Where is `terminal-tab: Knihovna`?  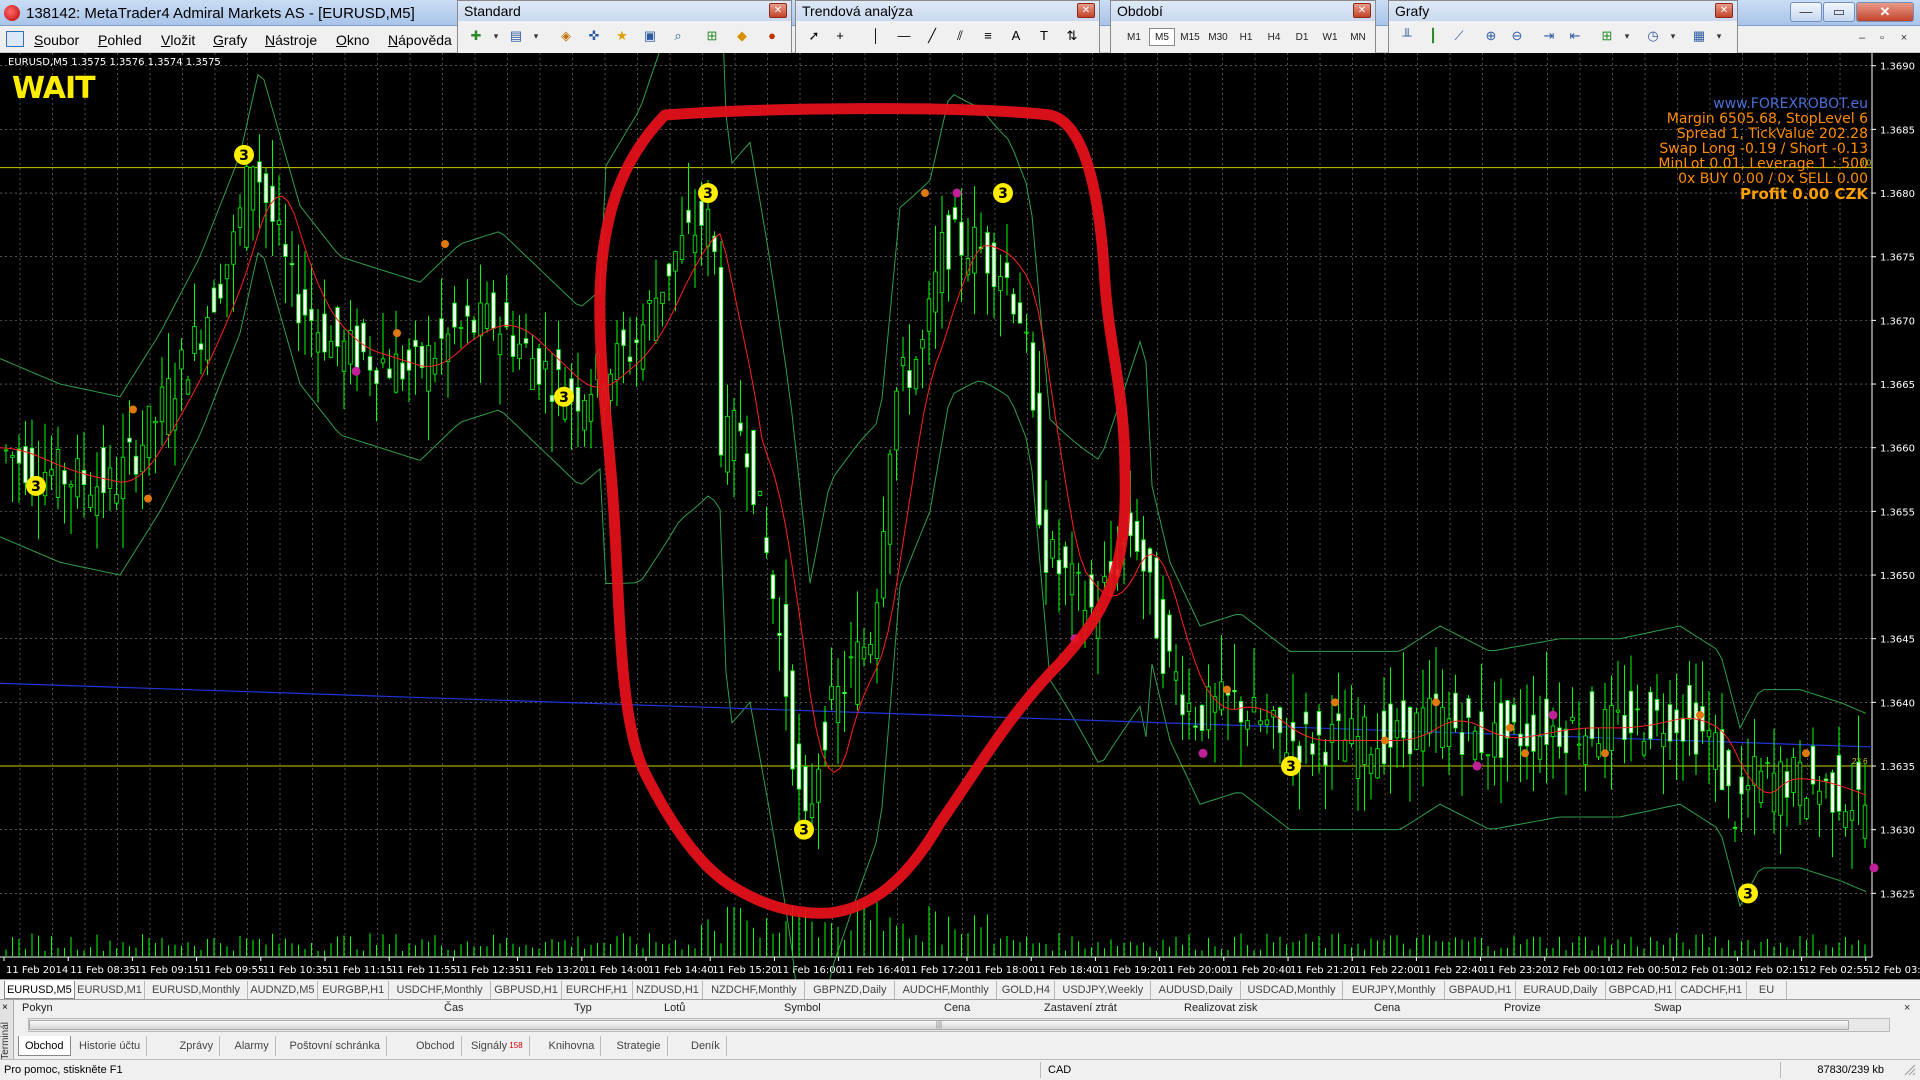
terminal-tab: Knihovna is located at coordinates (572, 1046).